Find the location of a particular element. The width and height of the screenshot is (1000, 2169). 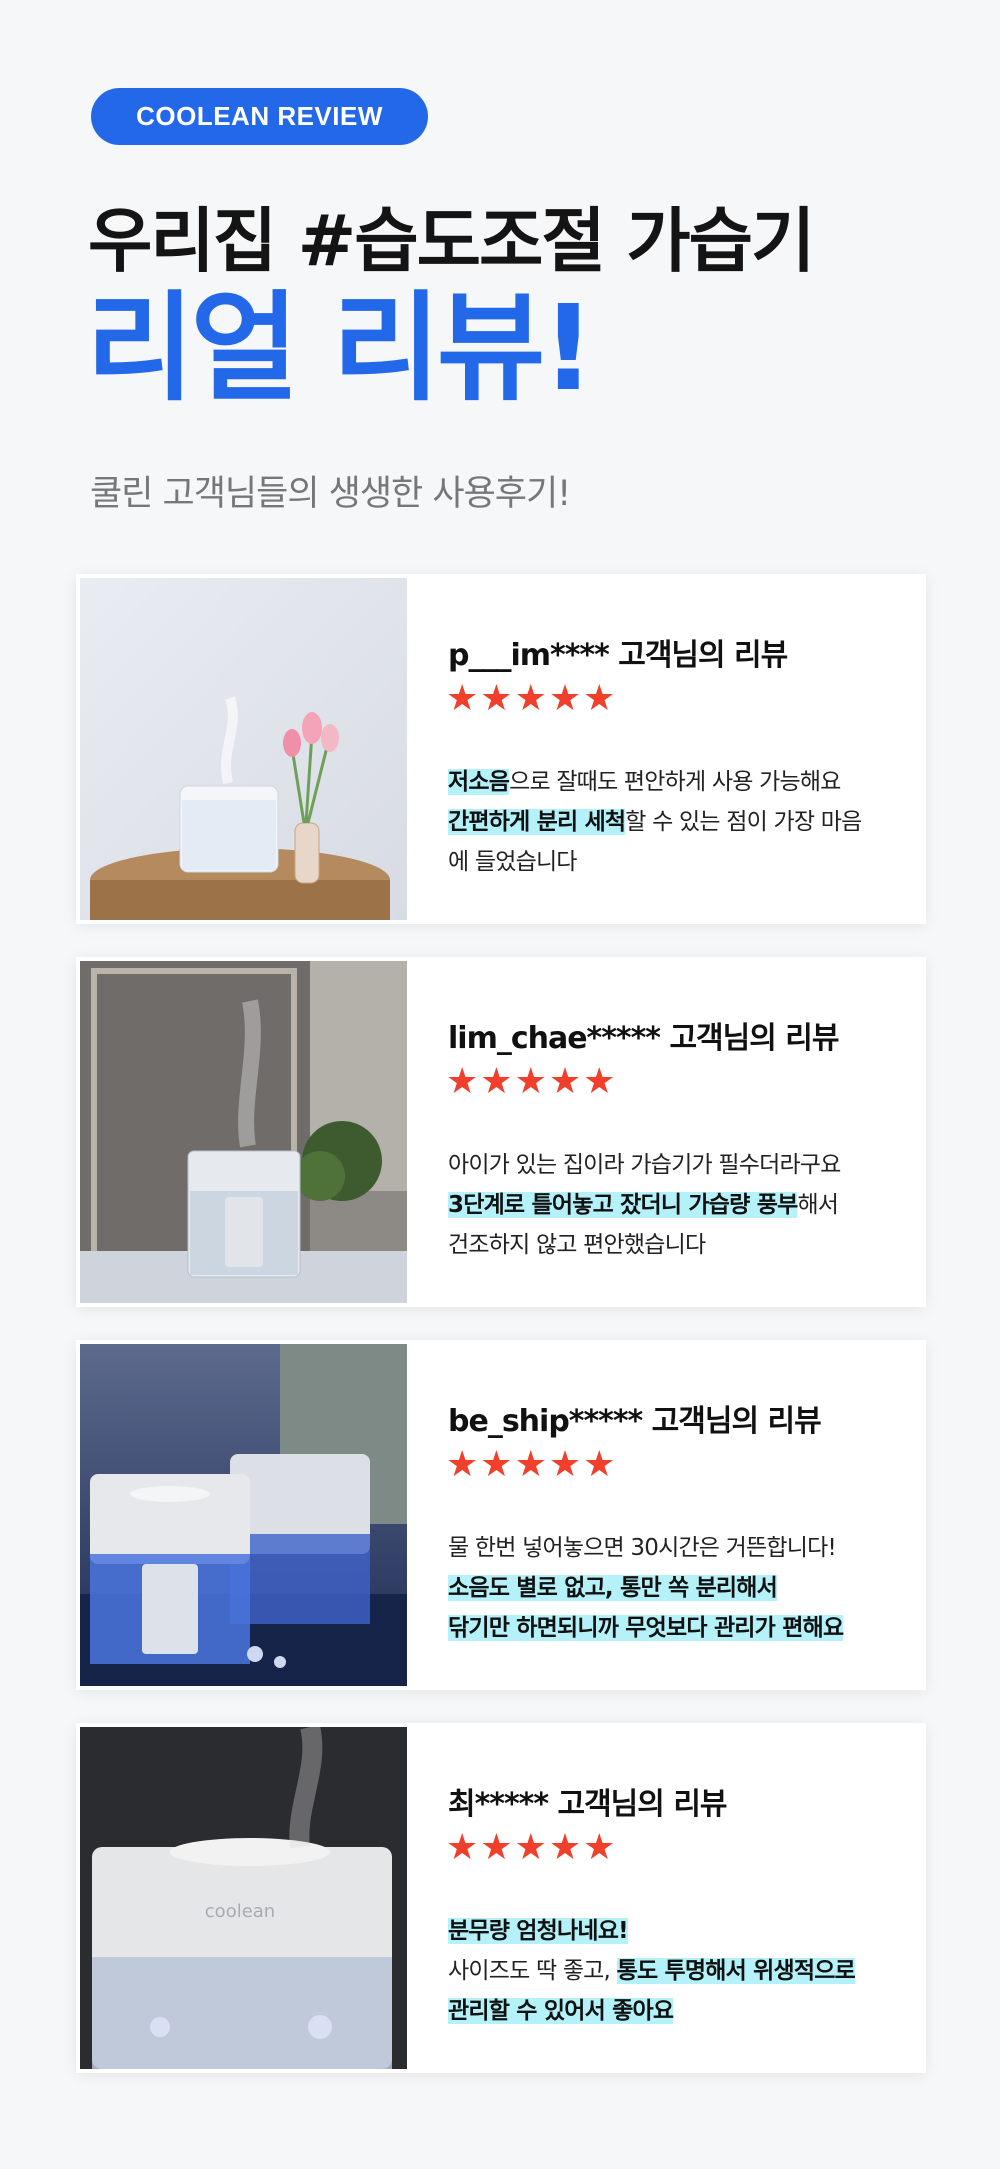

highlighted-text: 저소음 is located at coordinates (479, 782).